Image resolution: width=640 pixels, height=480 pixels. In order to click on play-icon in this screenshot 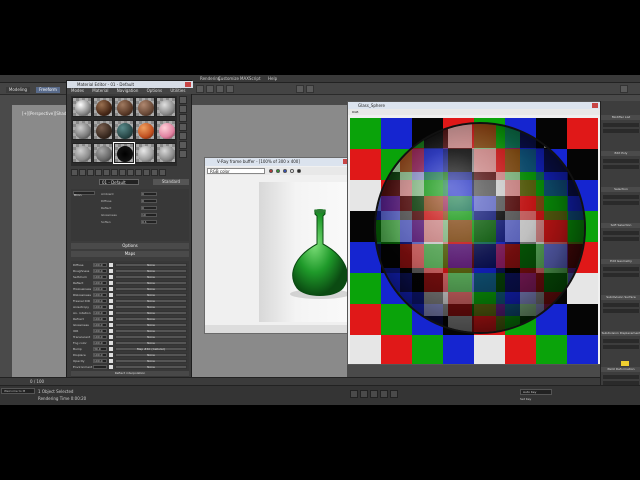, I will do `click(374, 394)`.